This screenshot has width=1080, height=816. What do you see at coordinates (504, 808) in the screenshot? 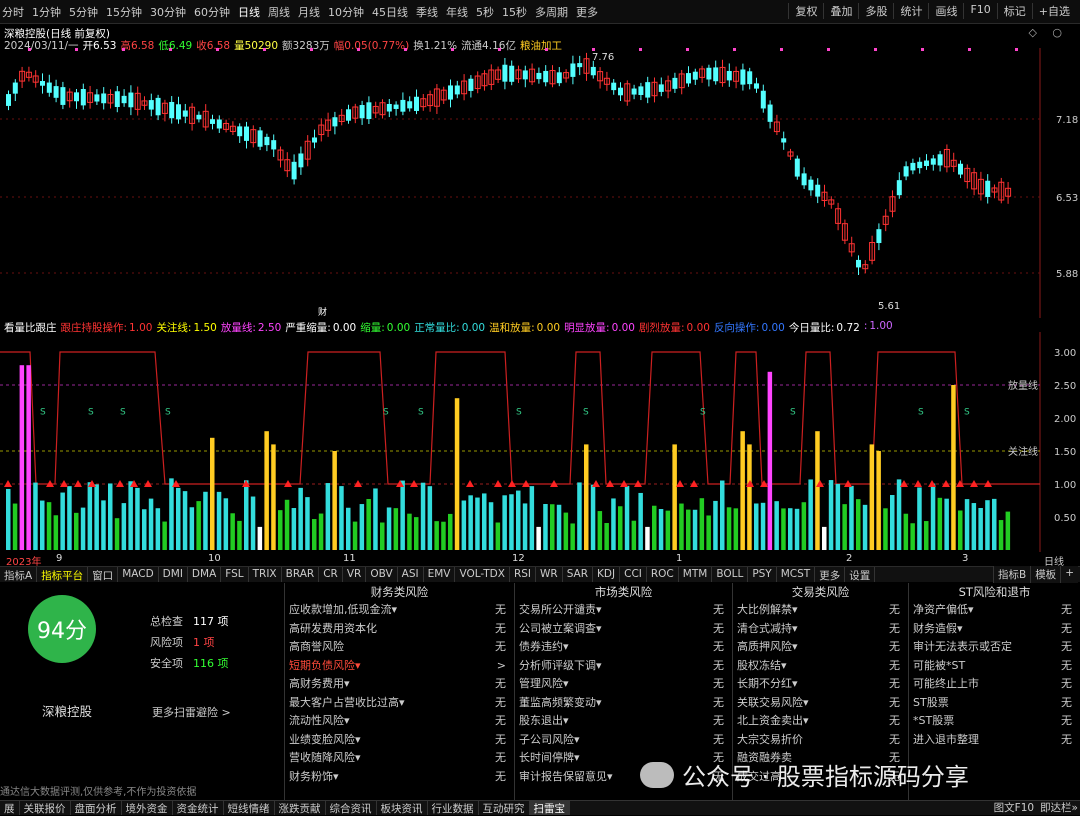
I see `bottom-tab: 互动研究` at bounding box center [504, 808].